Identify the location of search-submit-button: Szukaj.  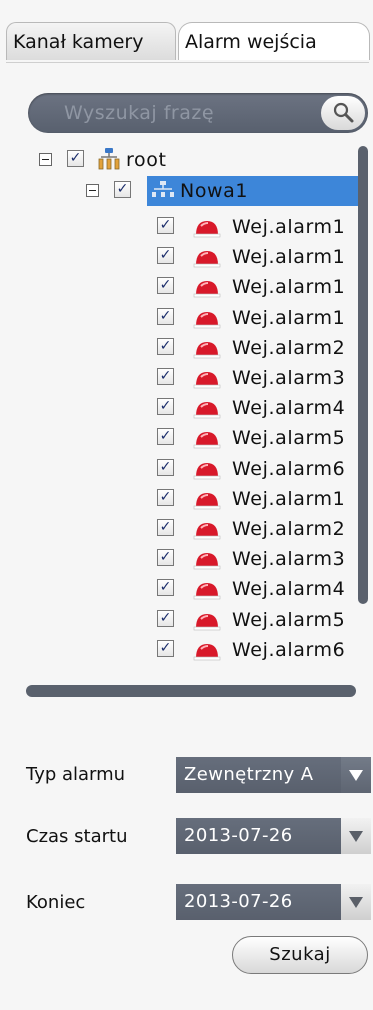
(300, 955).